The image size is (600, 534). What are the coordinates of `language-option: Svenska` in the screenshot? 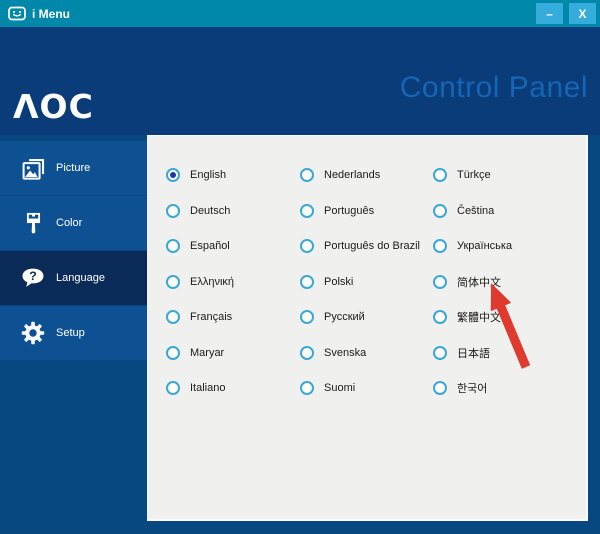 It's located at (333, 353).